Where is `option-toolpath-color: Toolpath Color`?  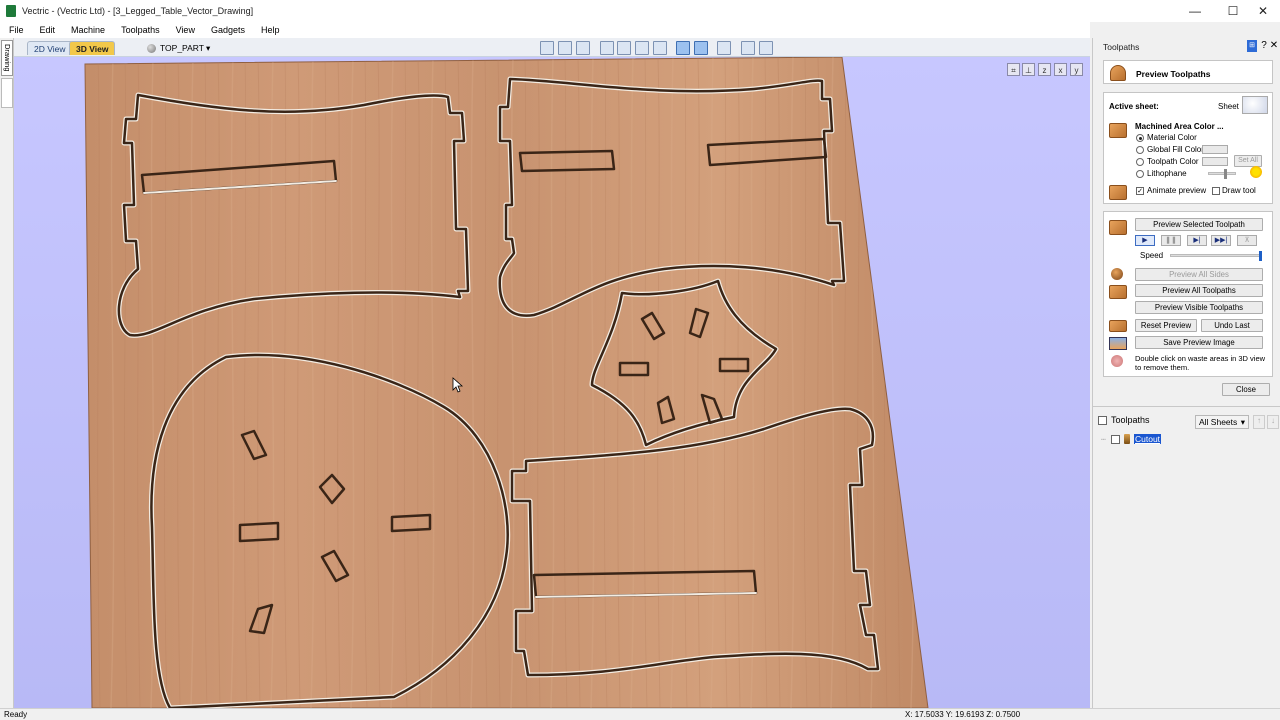 option-toolpath-color: Toolpath Color is located at coordinates (1173, 161).